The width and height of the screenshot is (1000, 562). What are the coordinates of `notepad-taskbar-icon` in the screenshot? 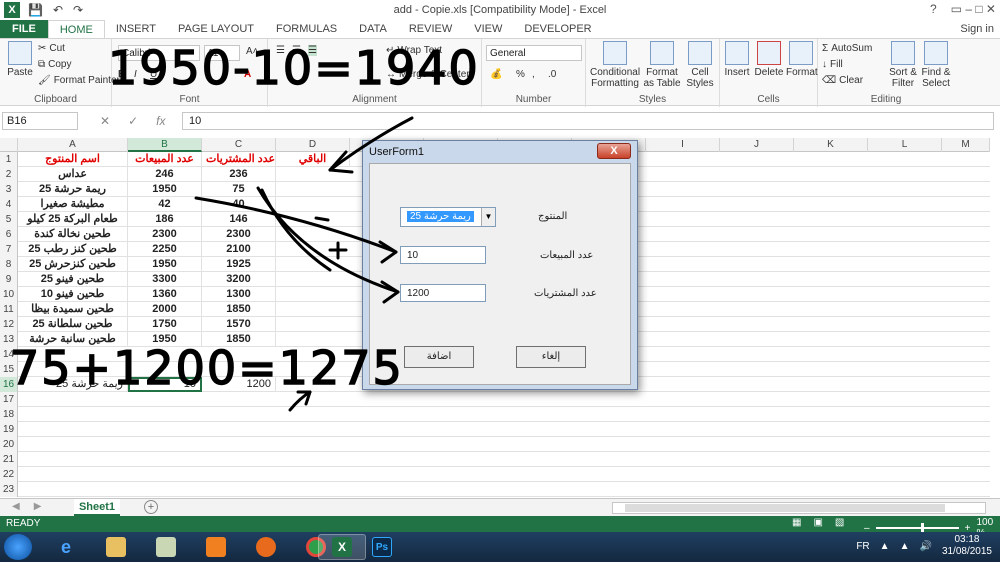 It's located at (166, 547).